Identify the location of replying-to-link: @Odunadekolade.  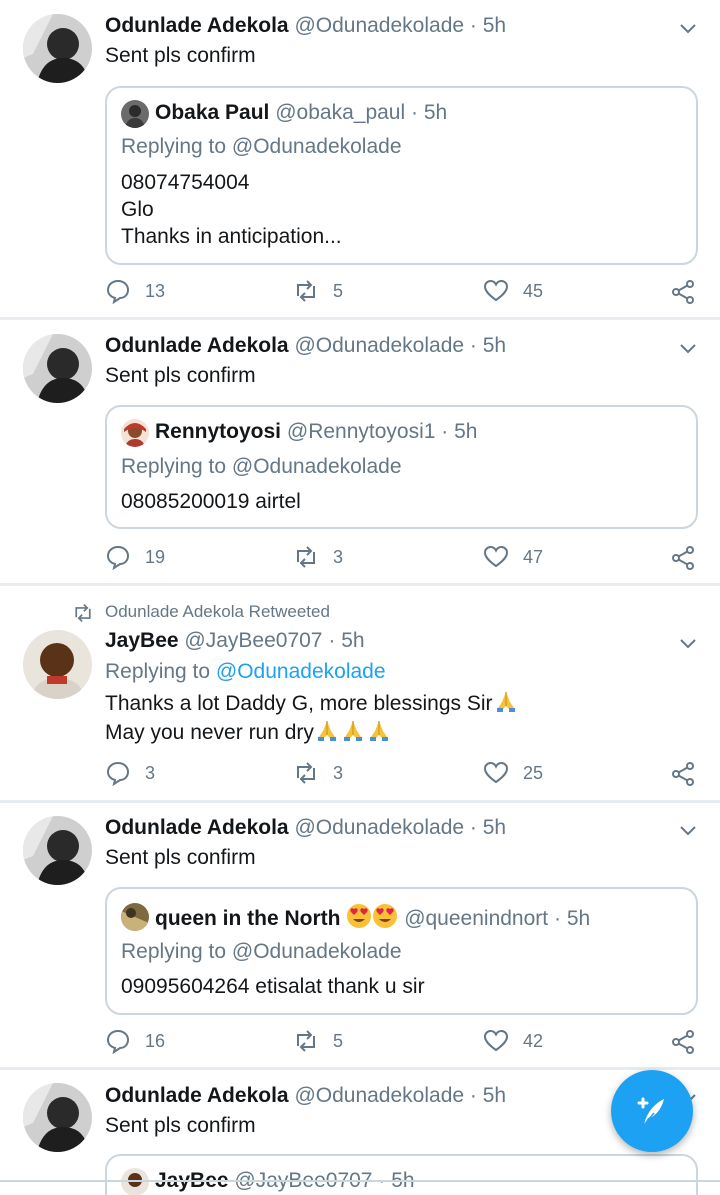
(301, 671).